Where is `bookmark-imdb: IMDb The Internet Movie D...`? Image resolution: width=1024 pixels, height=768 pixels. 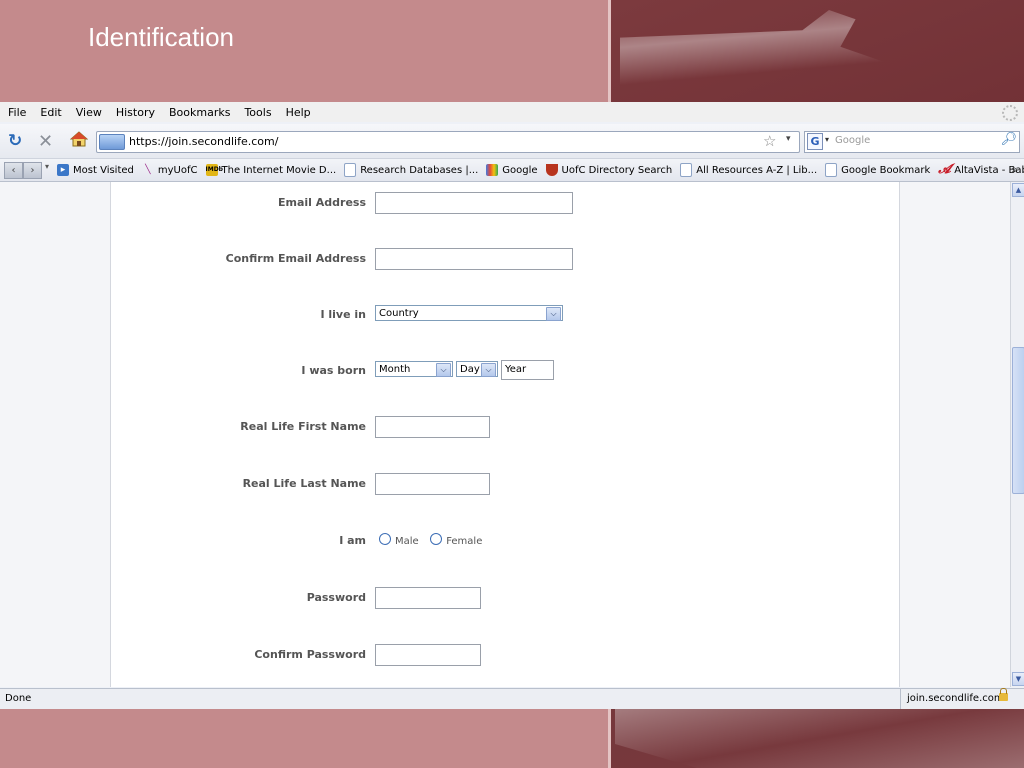
bookmark-imdb: IMDb The Internet Movie D... is located at coordinates (271, 170).